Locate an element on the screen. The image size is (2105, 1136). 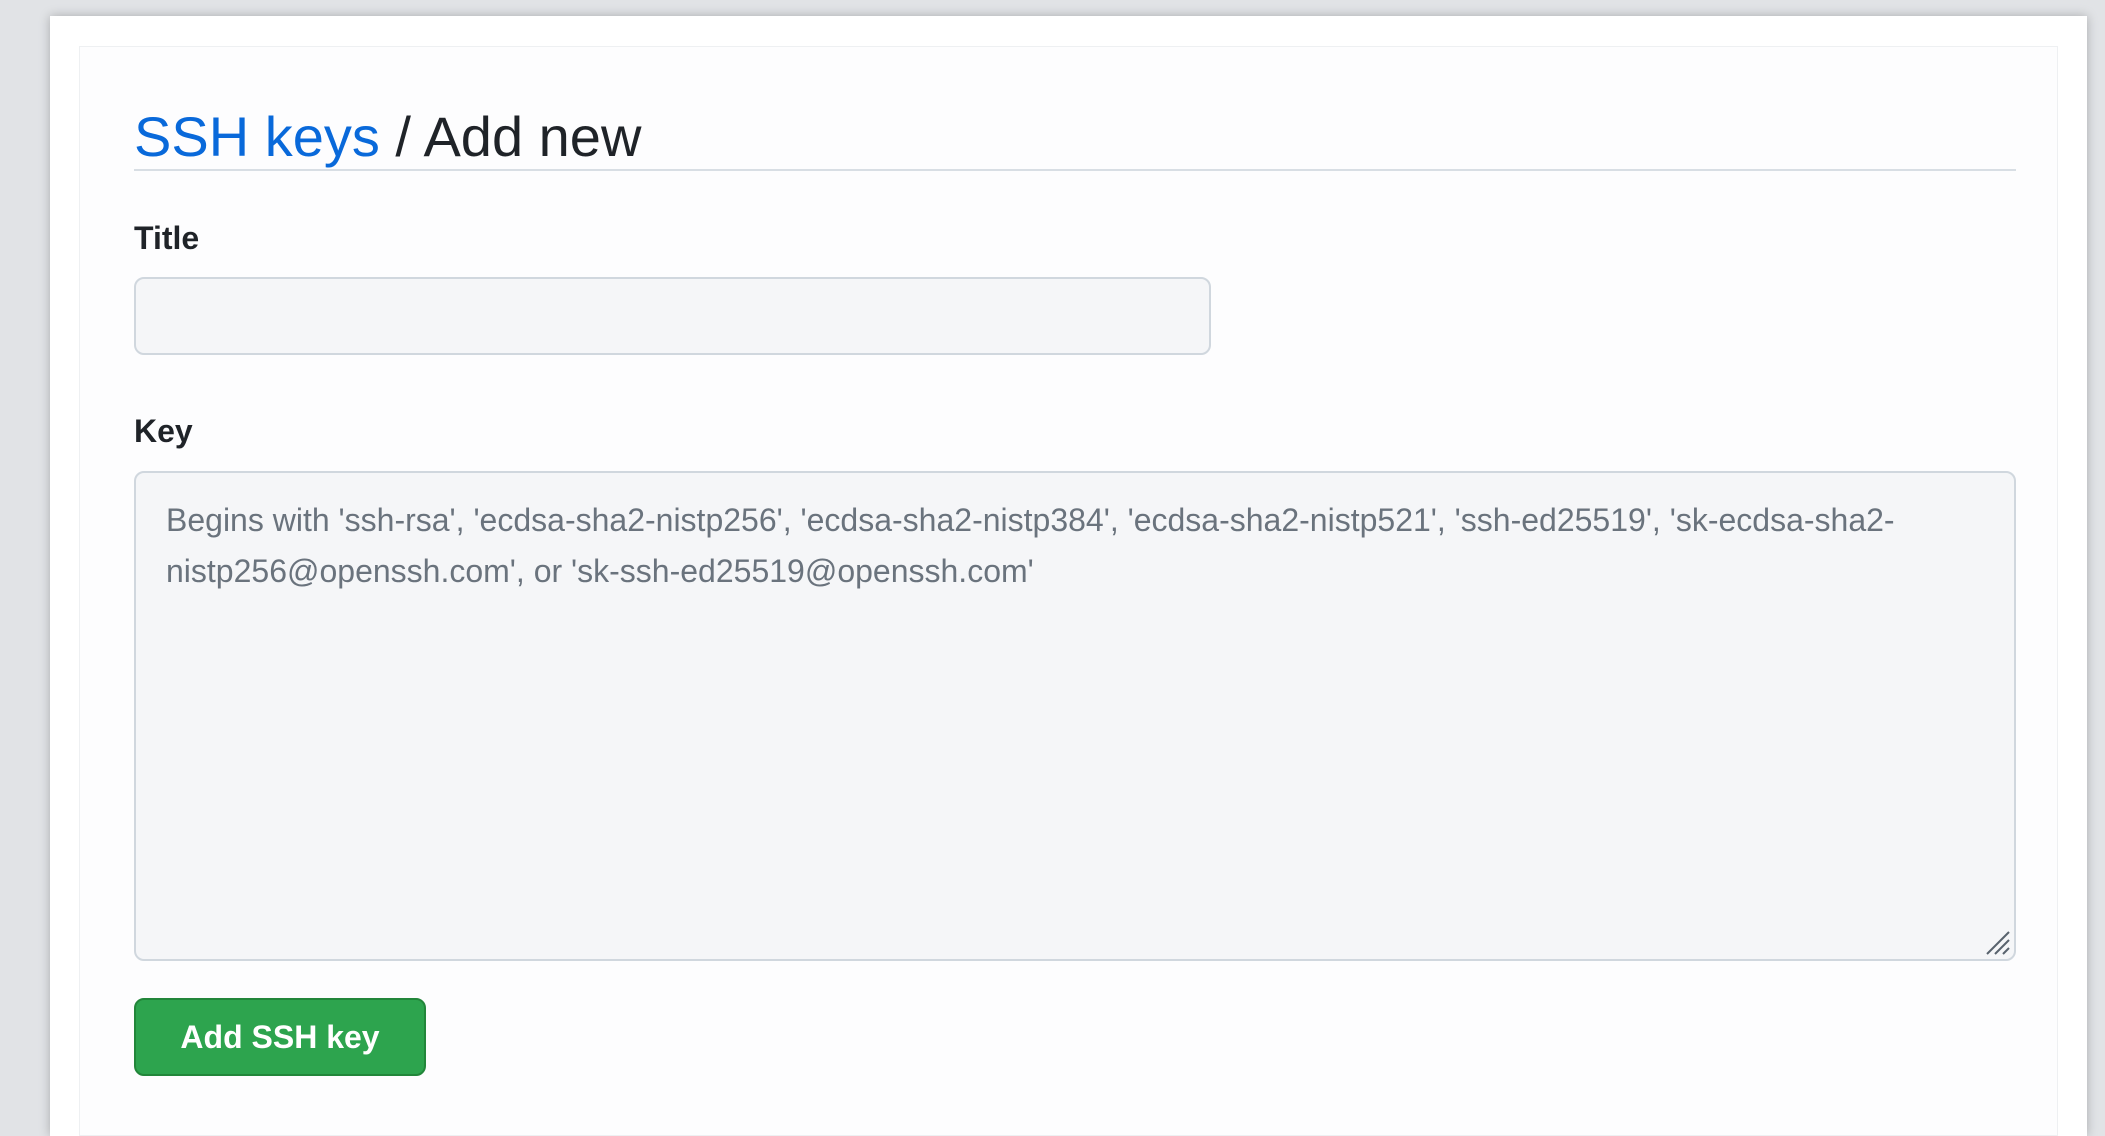
add-ssh-key-button: Add SSH key is located at coordinates (280, 1037).